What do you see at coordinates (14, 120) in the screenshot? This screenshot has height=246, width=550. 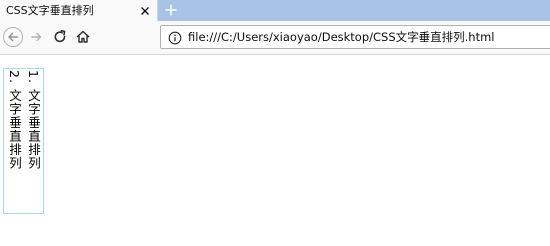 I see `vertical-text-line-2: 2. 文字垂直排列` at bounding box center [14, 120].